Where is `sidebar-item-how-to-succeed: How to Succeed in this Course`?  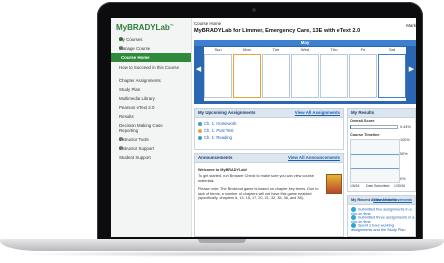
sidebar-item-how-to-succeed: How to Succeed in this Course is located at coordinates (151, 69).